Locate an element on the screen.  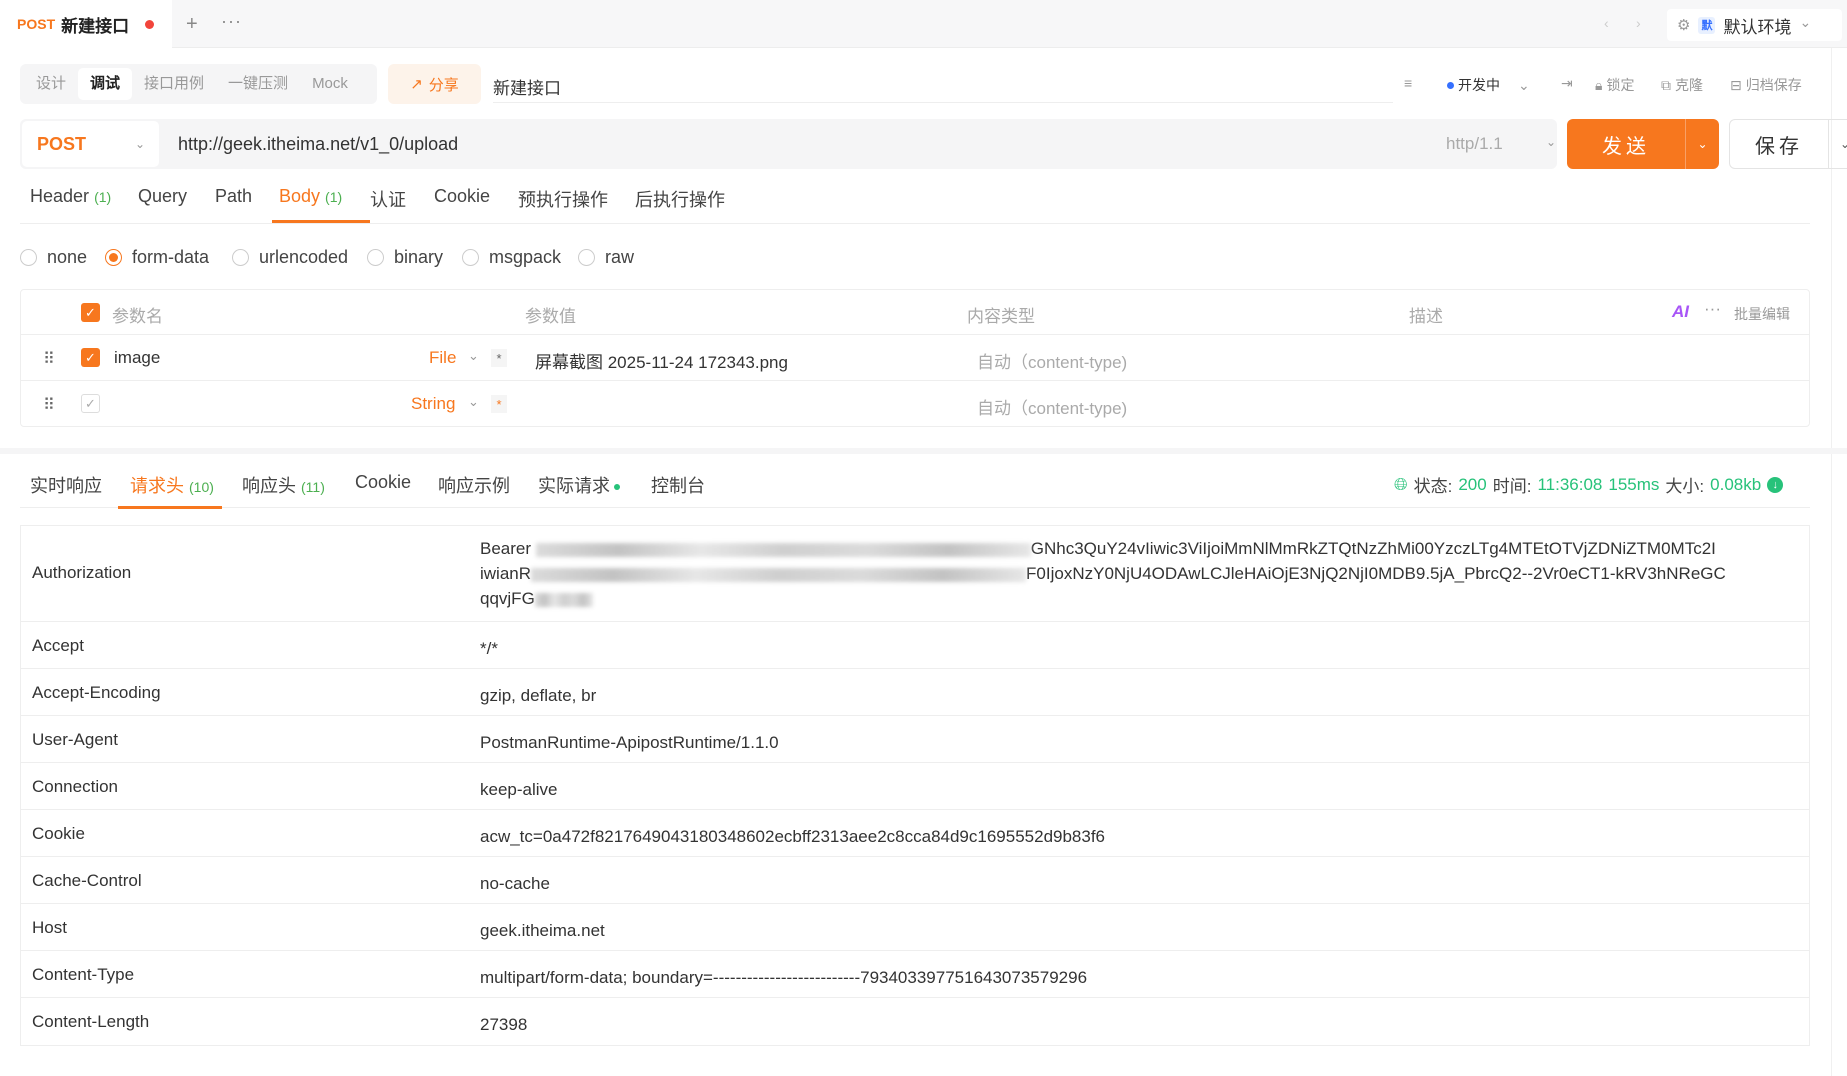
tab-label: 后执行操作 is located at coordinates (680, 200).